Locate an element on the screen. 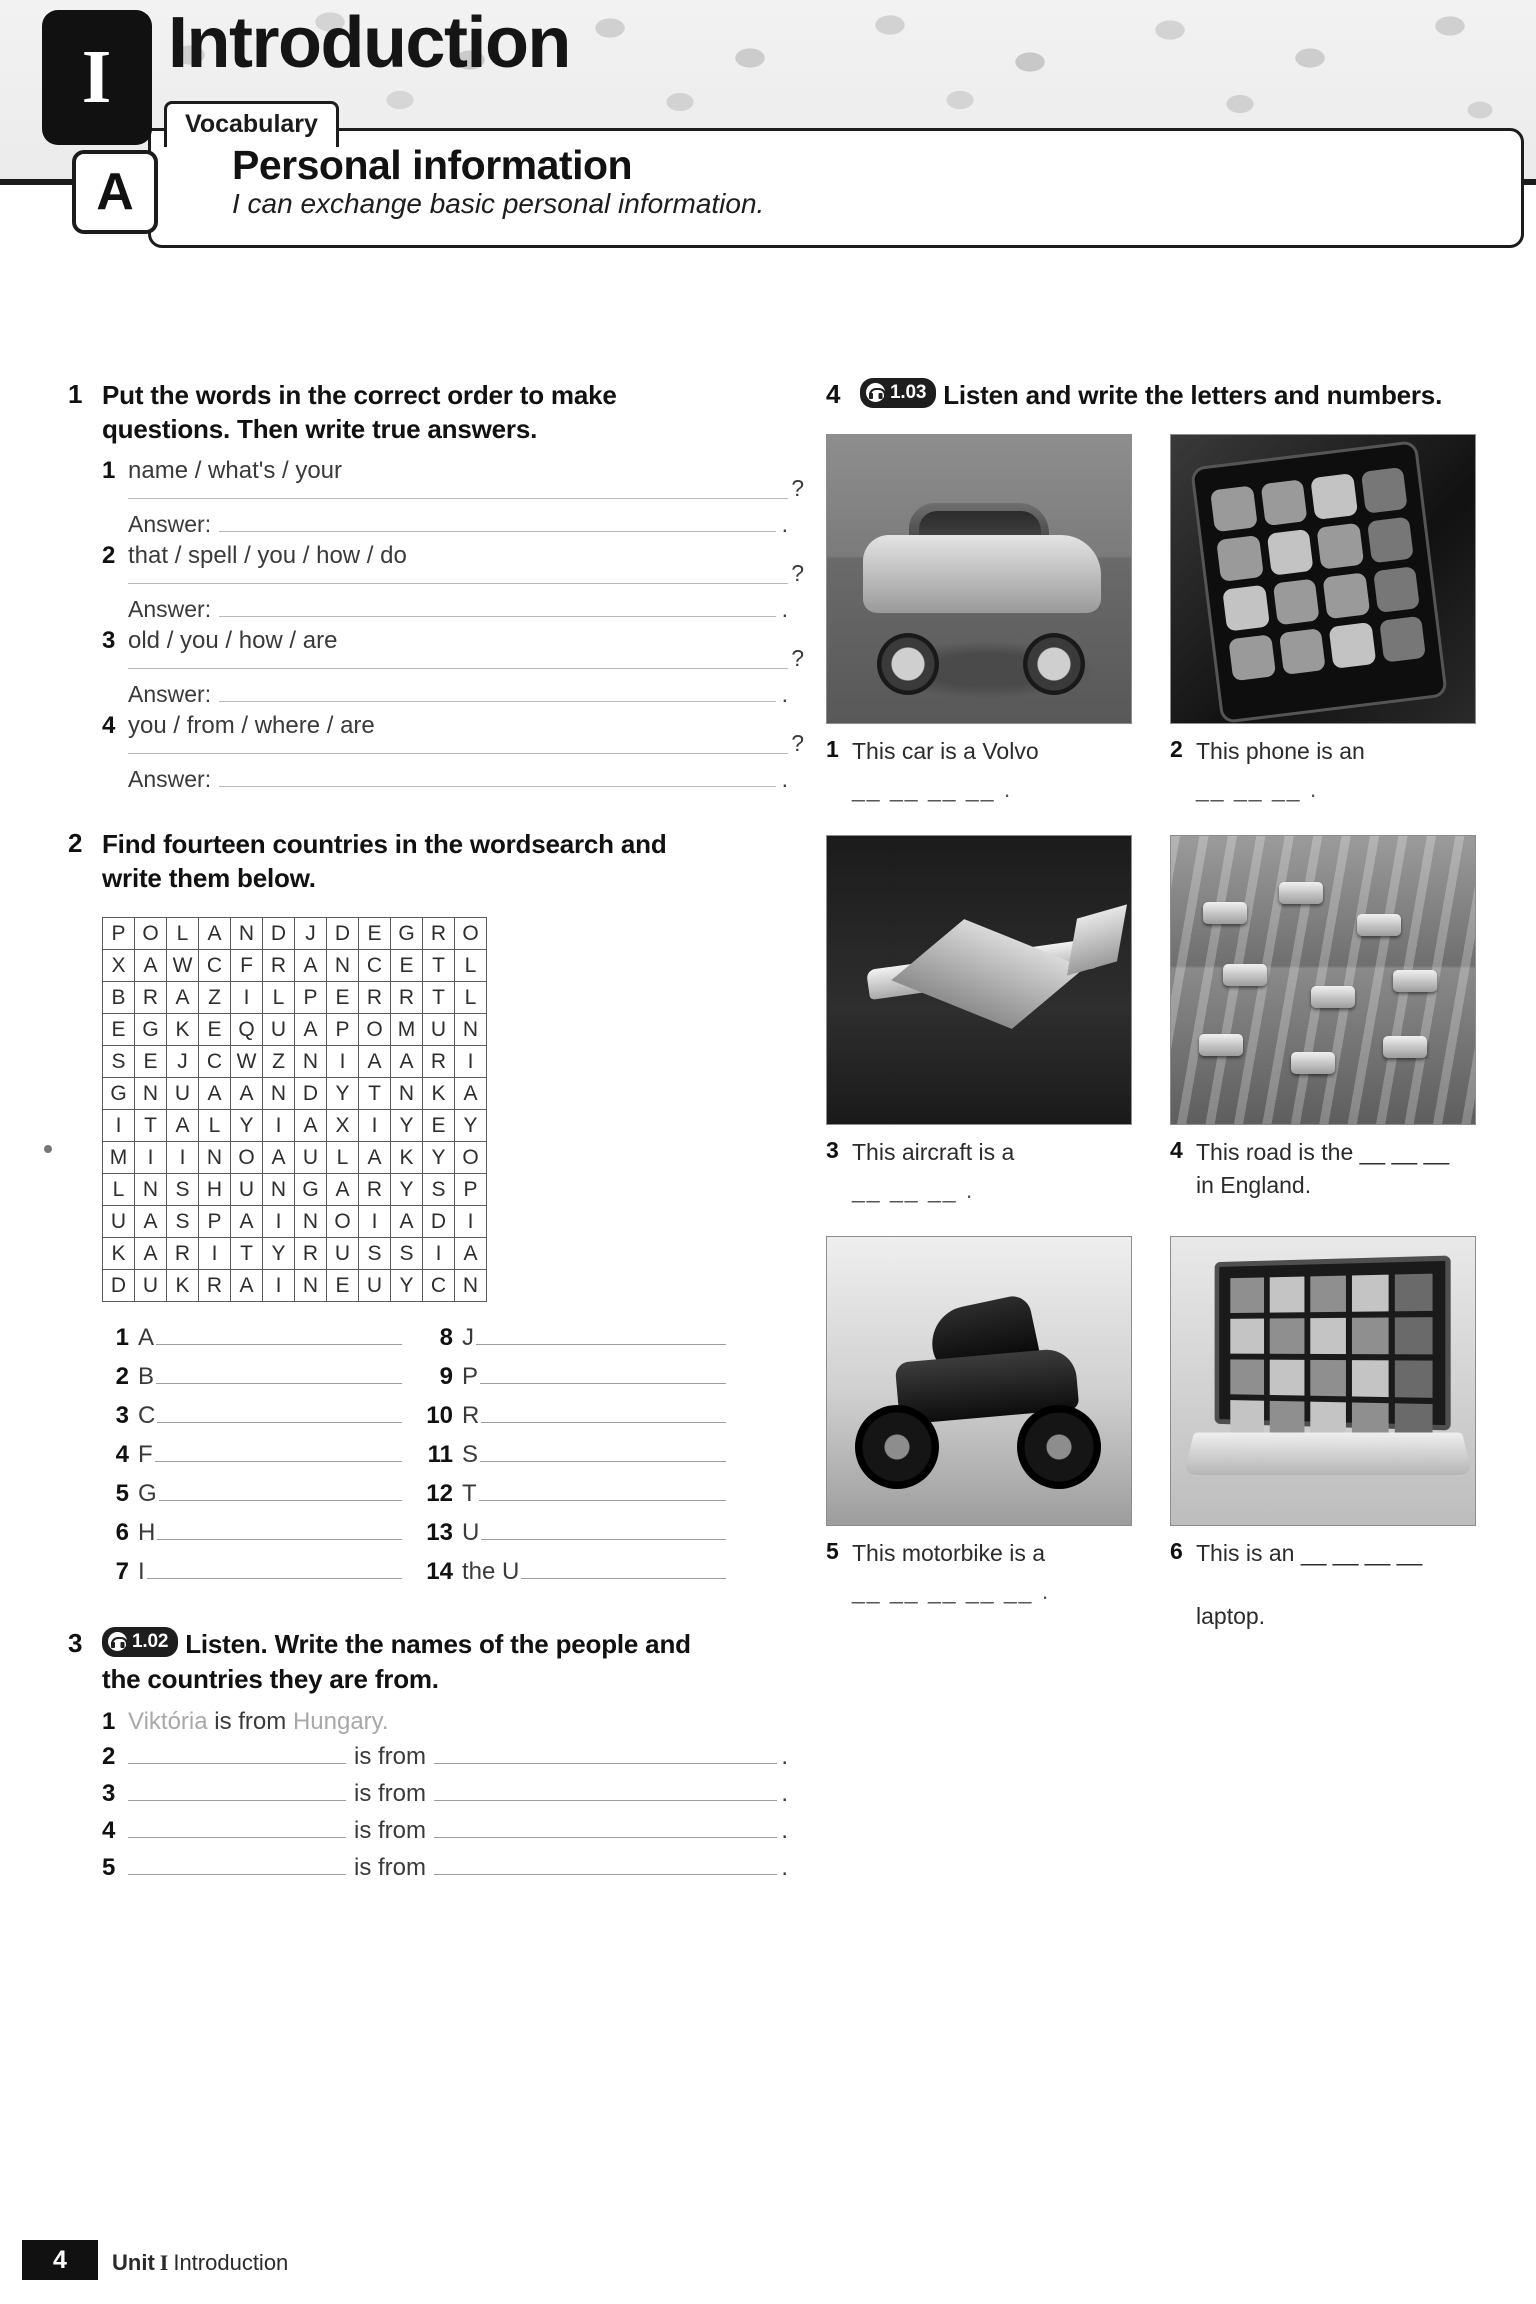 The width and height of the screenshot is (1536, 2304). country-blank-row: 12 T is located at coordinates (576, 1494).